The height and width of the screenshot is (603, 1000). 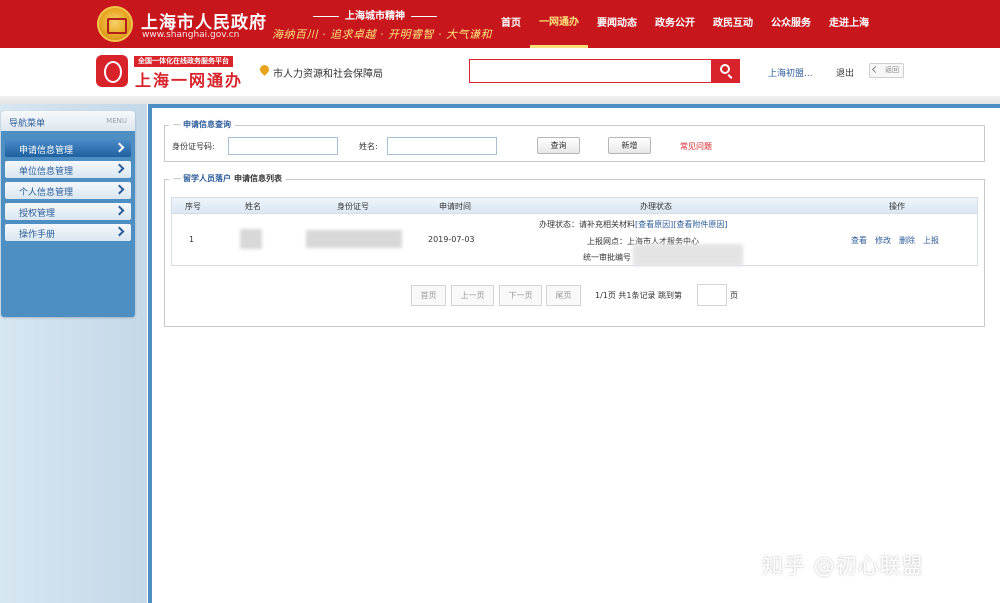 I want to click on pager-unit: 页, so click(x=734, y=295).